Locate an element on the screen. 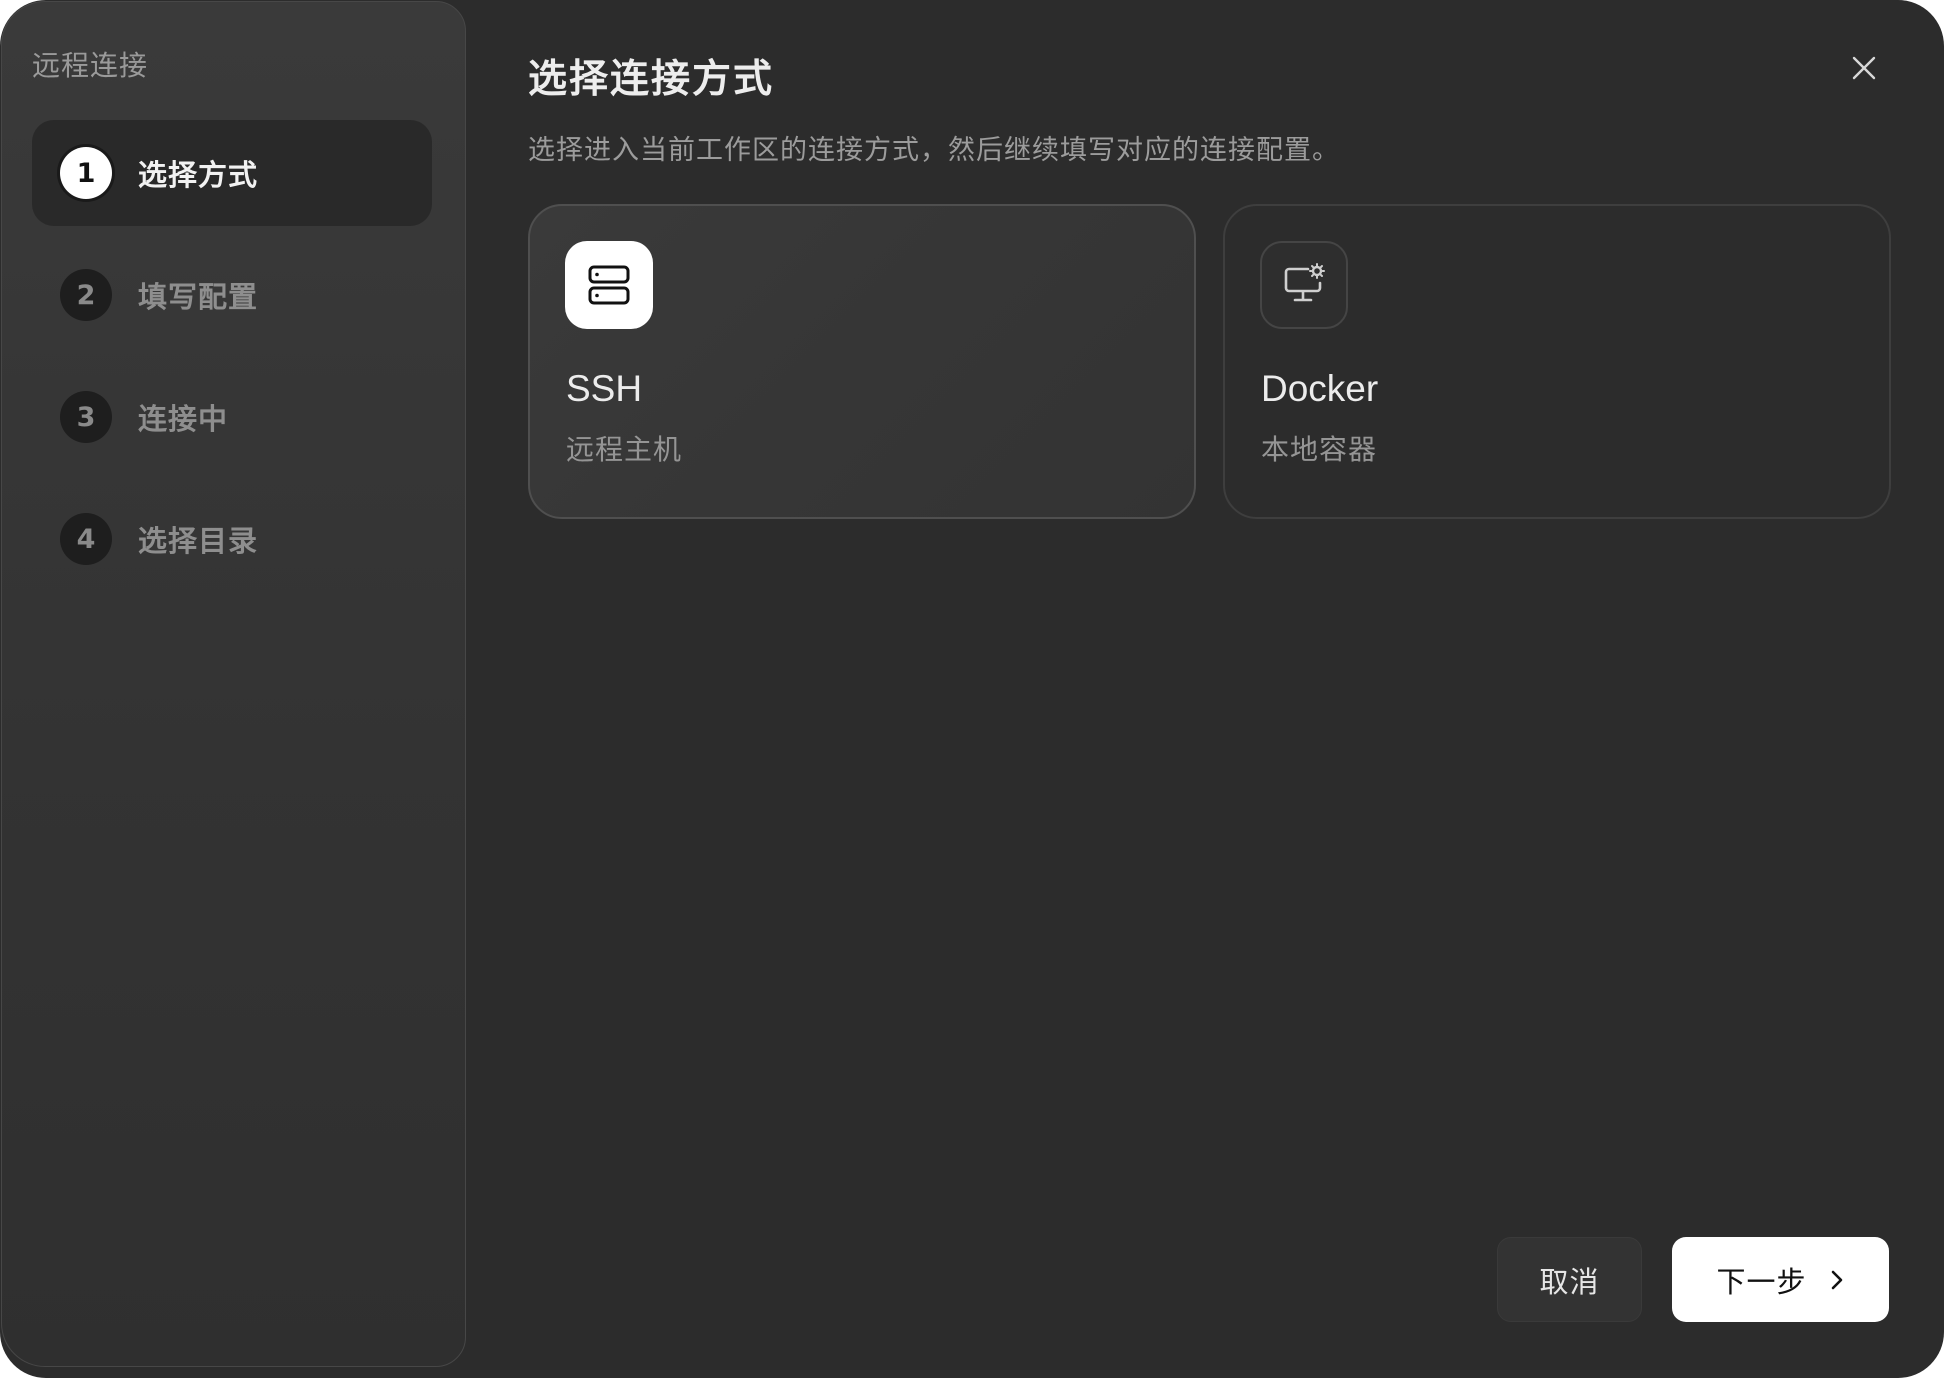 The width and height of the screenshot is (1944, 1384). step-label: 选择目录 is located at coordinates (198, 541).